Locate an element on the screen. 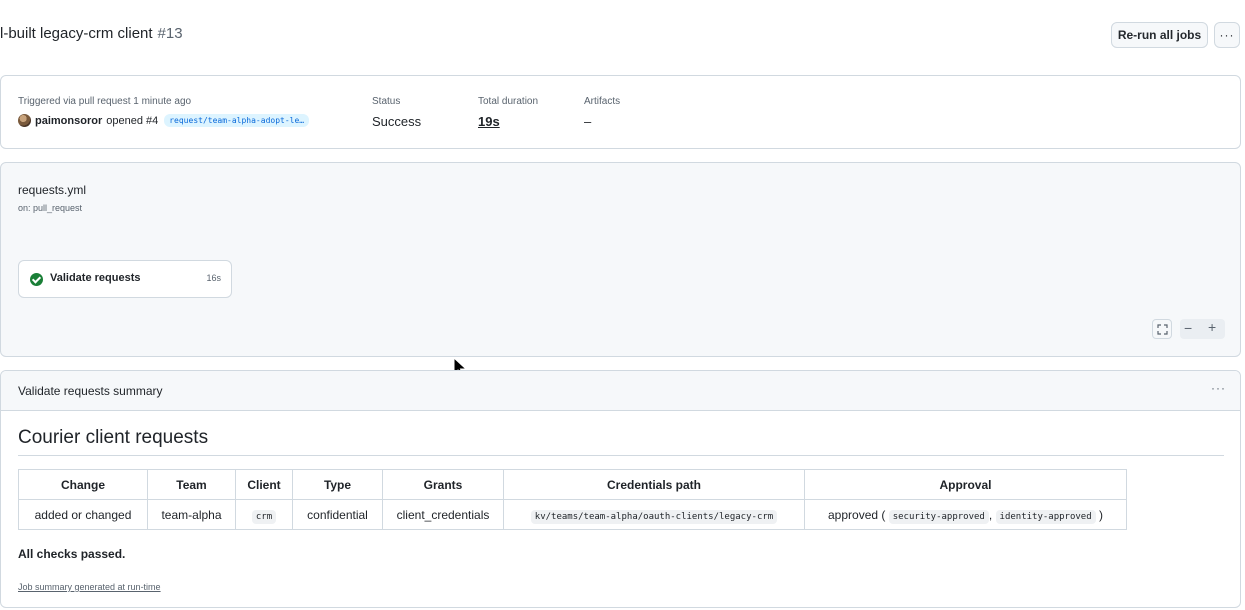 Image resolution: width=1245 pixels, height=610 pixels. job-name: Validate requests is located at coordinates (95, 278).